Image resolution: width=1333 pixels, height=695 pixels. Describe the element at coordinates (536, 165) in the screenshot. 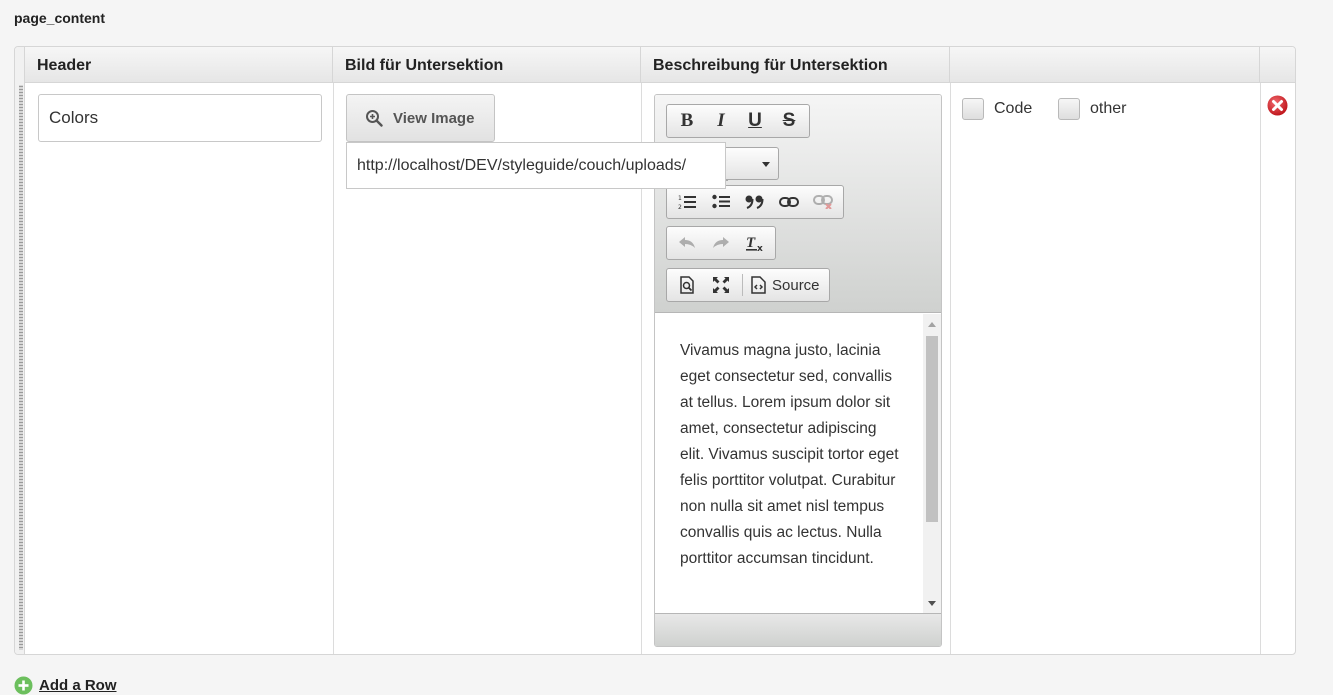

I see `image-url-input` at that location.